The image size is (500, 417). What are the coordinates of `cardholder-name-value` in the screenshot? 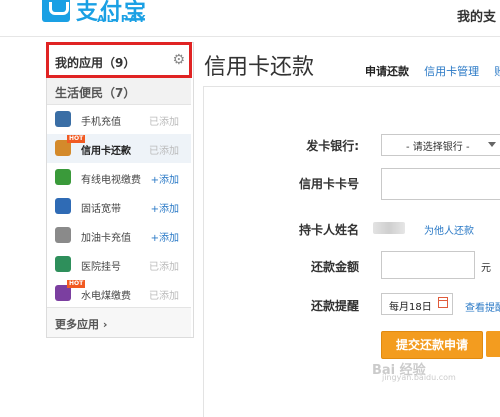 It's located at (389, 228).